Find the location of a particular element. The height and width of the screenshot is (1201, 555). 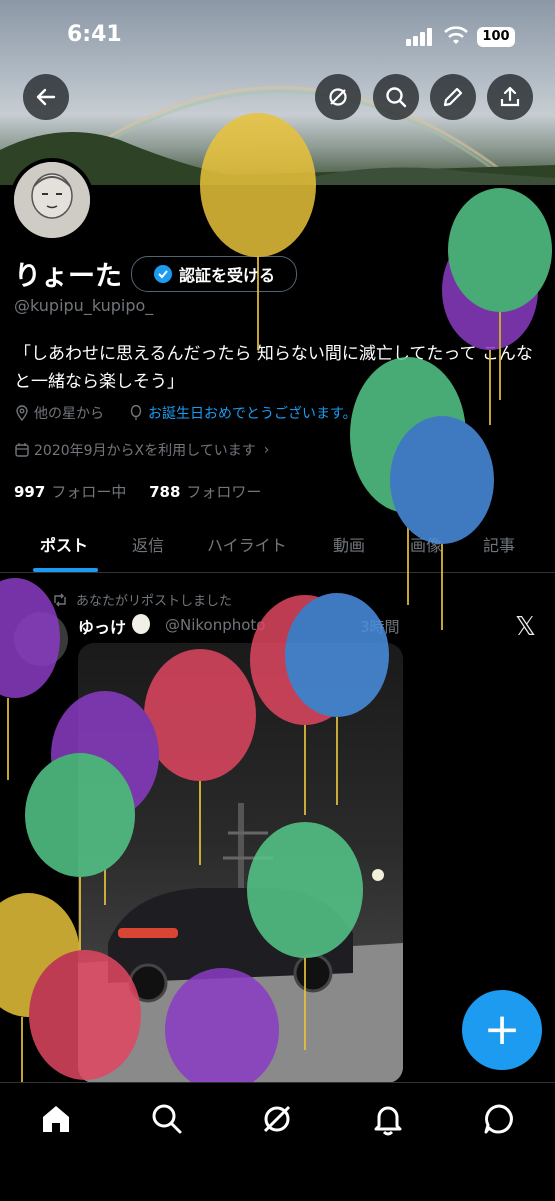

following-link: 997 フォロー中 is located at coordinates (70, 492).